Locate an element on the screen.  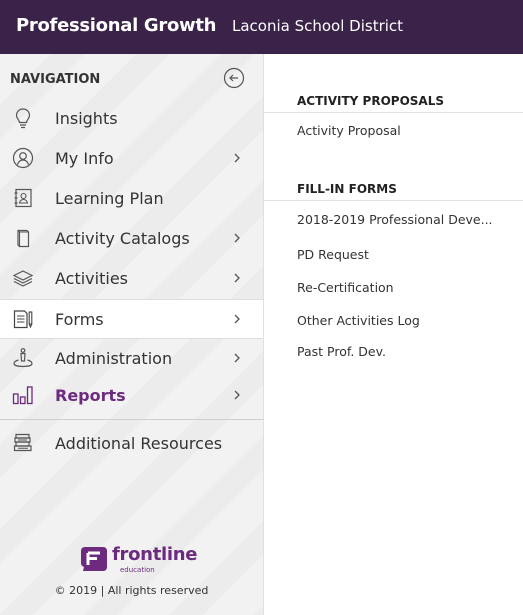
lightbulb-icon is located at coordinates (23, 118).